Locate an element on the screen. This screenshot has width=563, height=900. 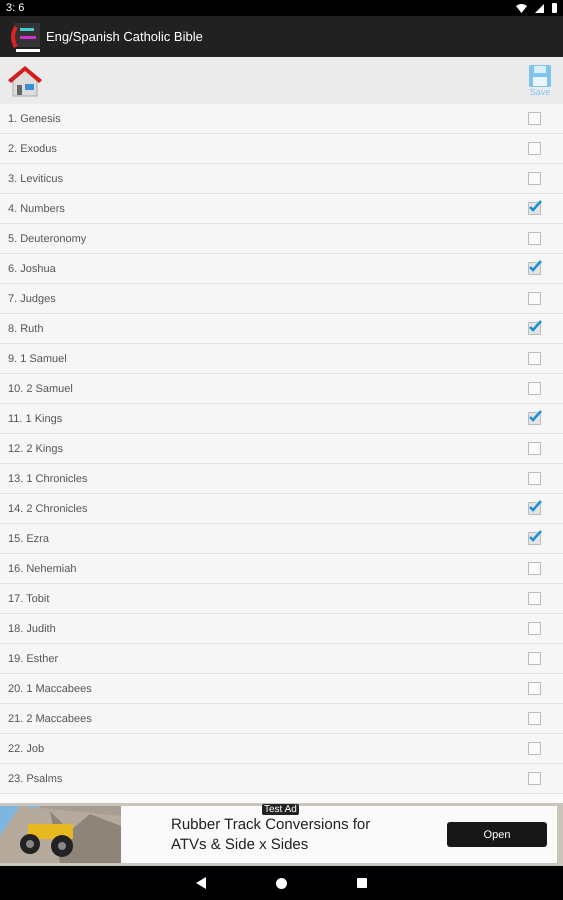
book-row: 7. Judges is located at coordinates (281, 299).